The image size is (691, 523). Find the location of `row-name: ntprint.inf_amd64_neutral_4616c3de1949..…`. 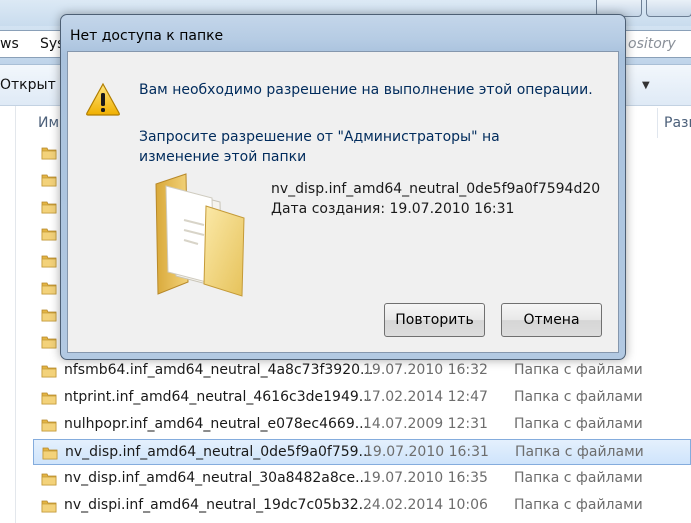

row-name: ntprint.inf_amd64_neutral_4616c3de1949..… is located at coordinates (218, 397).